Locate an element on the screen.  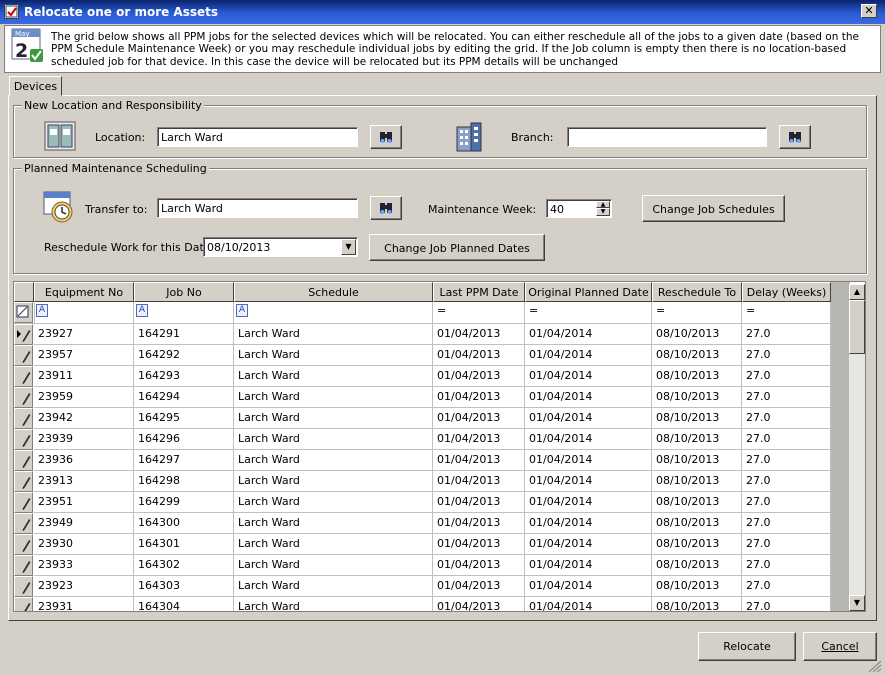
col-reschedule-to: Reschedule To is located at coordinates (697, 292).